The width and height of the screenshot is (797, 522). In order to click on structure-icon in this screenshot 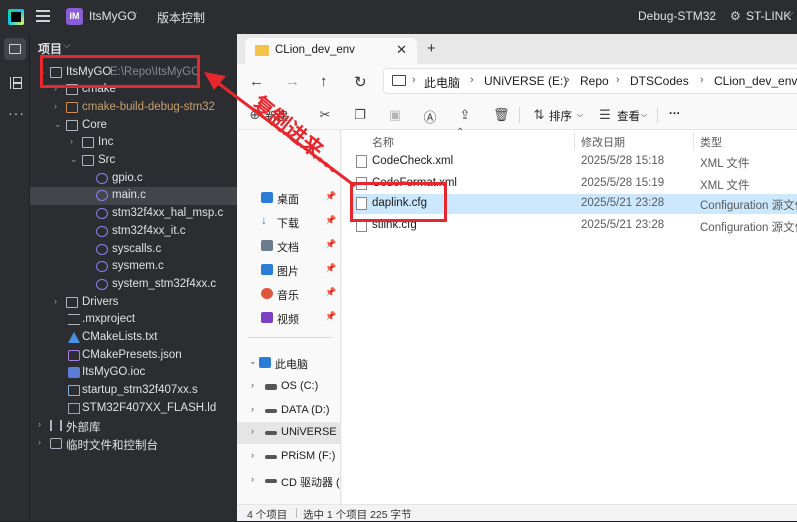, I will do `click(16, 83)`.